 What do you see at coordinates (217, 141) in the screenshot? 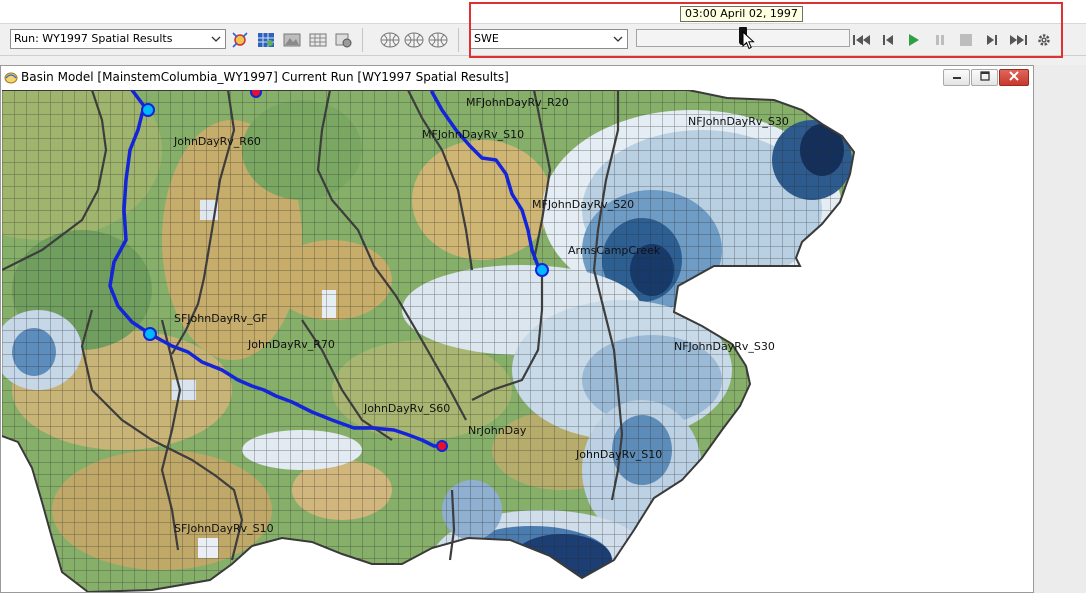
I see `map-label: JohnDayRv_R60` at bounding box center [217, 141].